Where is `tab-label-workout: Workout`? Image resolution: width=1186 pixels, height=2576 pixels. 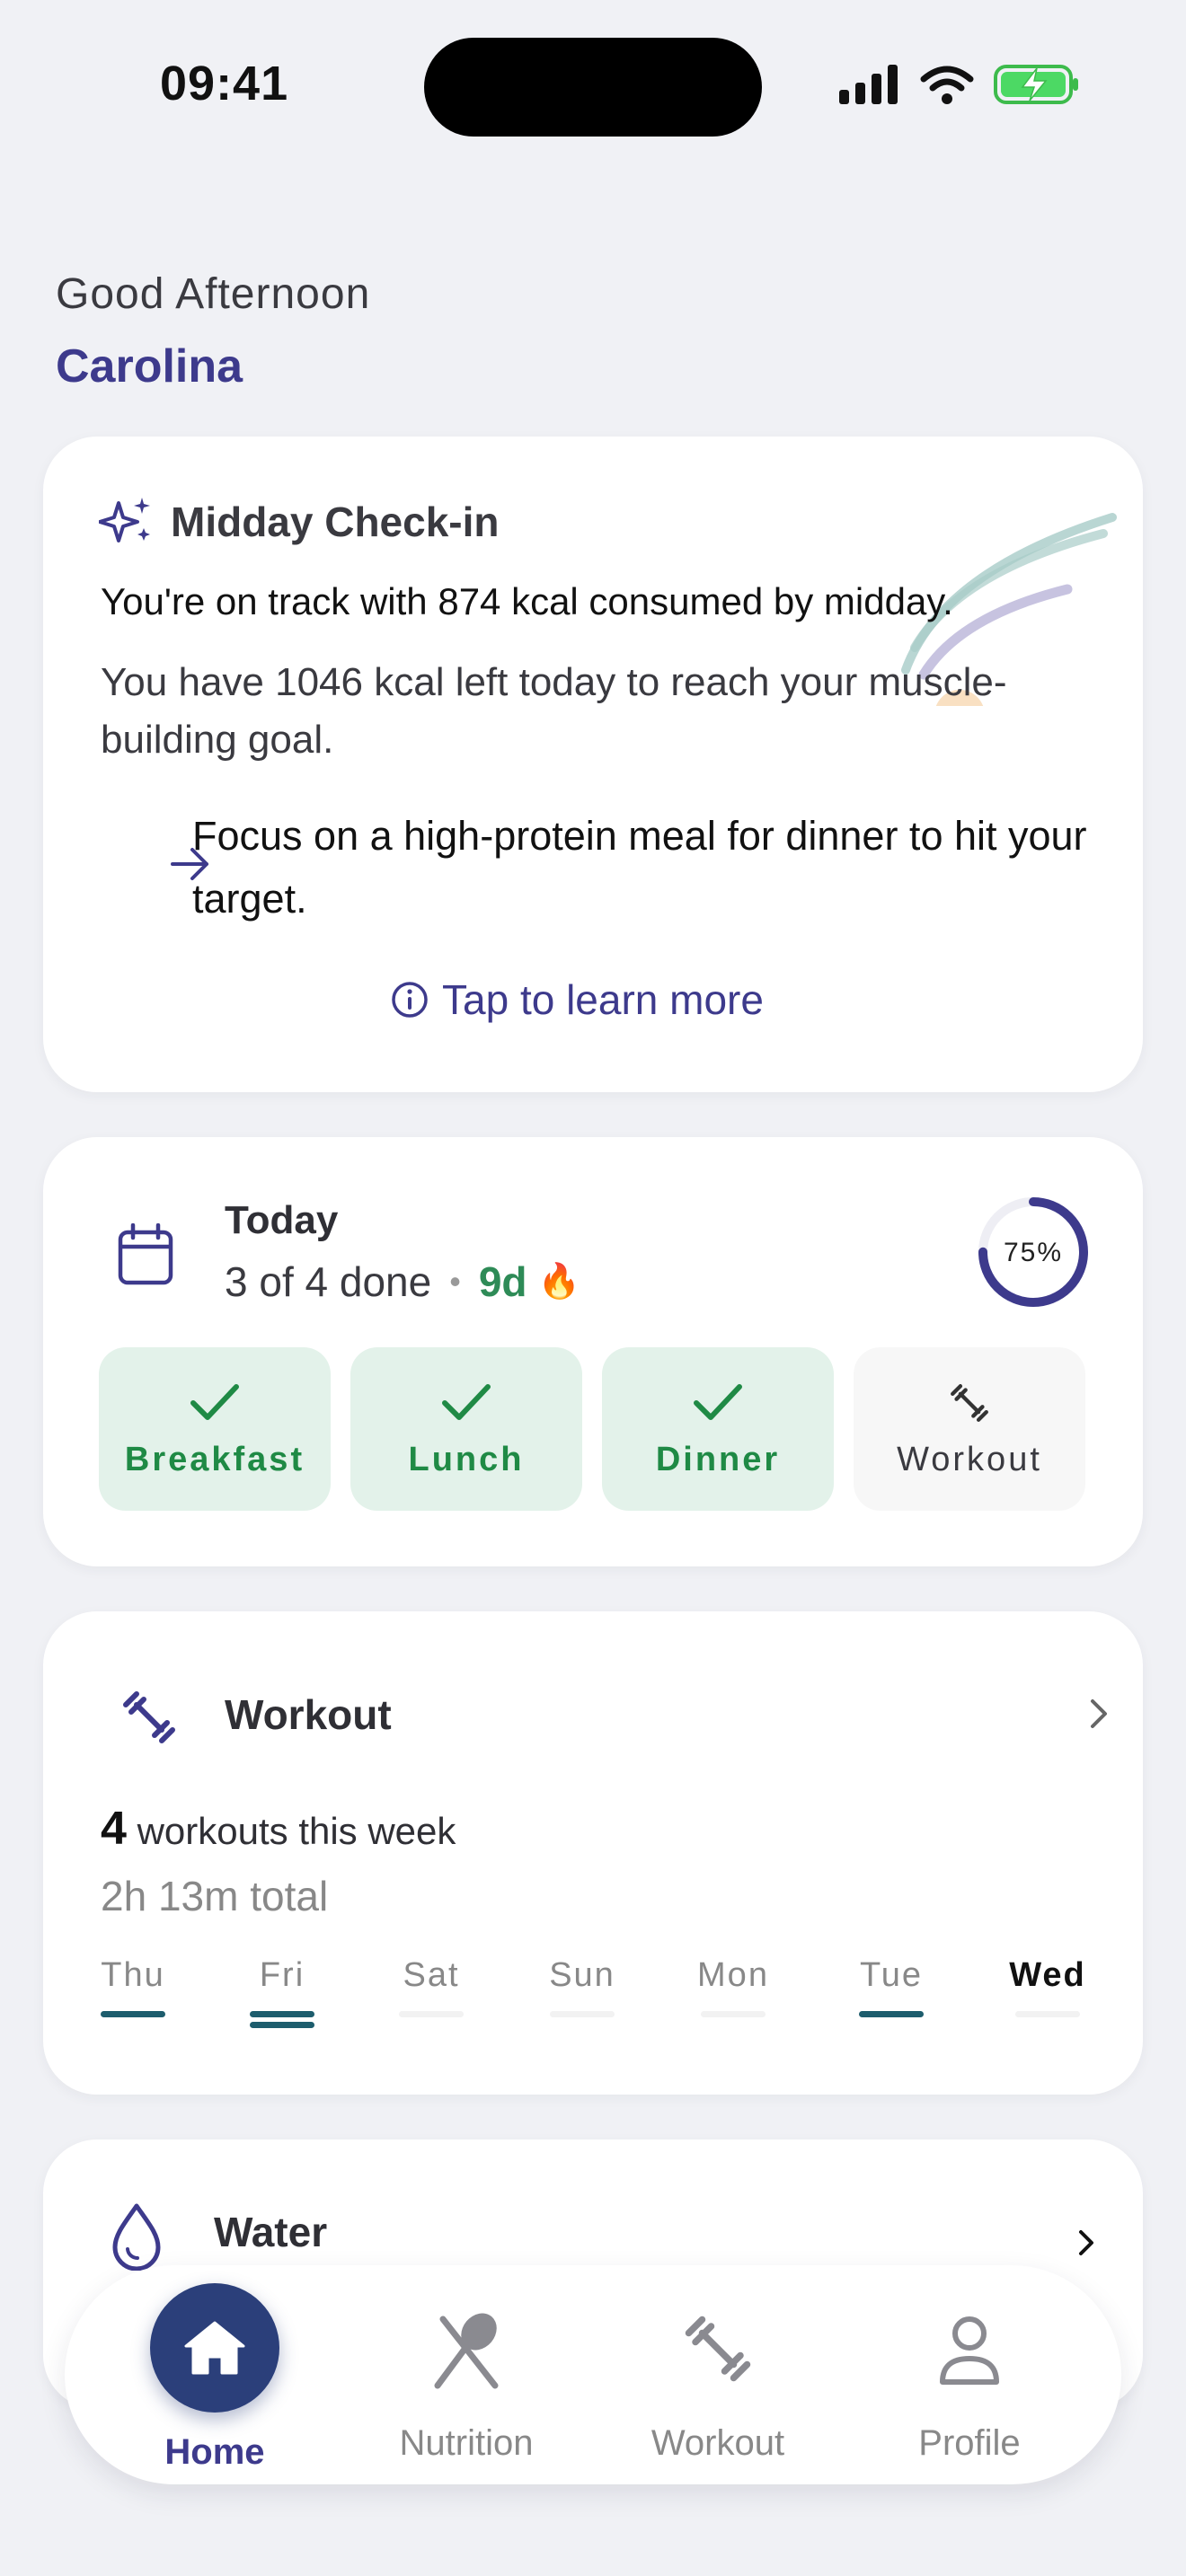
tab-label-workout: Workout is located at coordinates (718, 2443).